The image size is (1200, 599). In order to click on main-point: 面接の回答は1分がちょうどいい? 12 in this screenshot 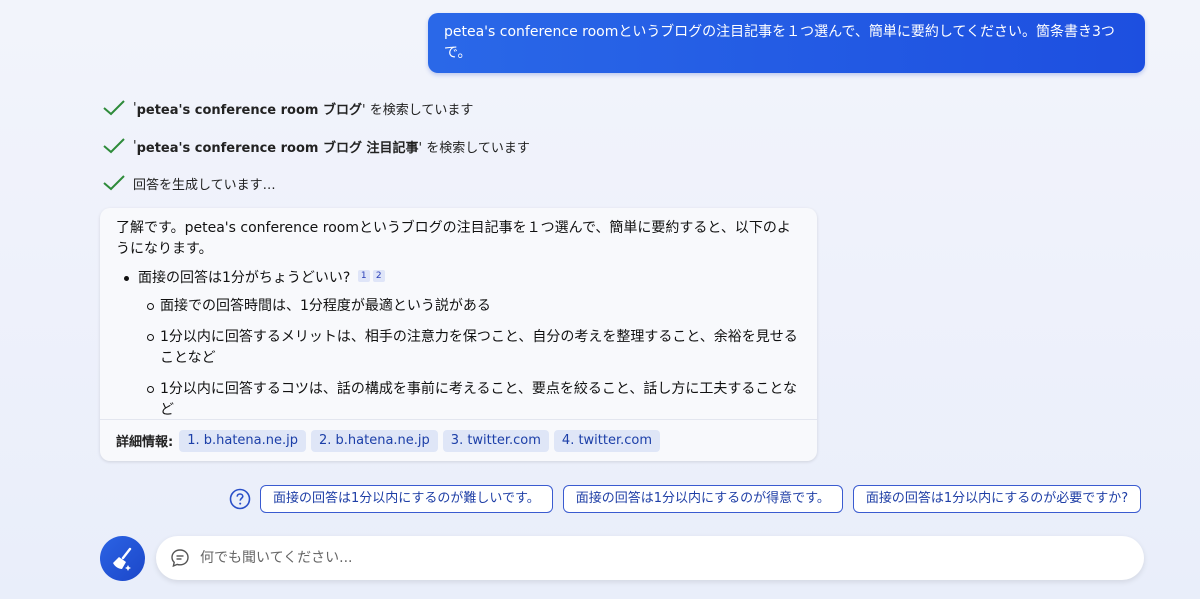, I will do `click(458, 278)`.